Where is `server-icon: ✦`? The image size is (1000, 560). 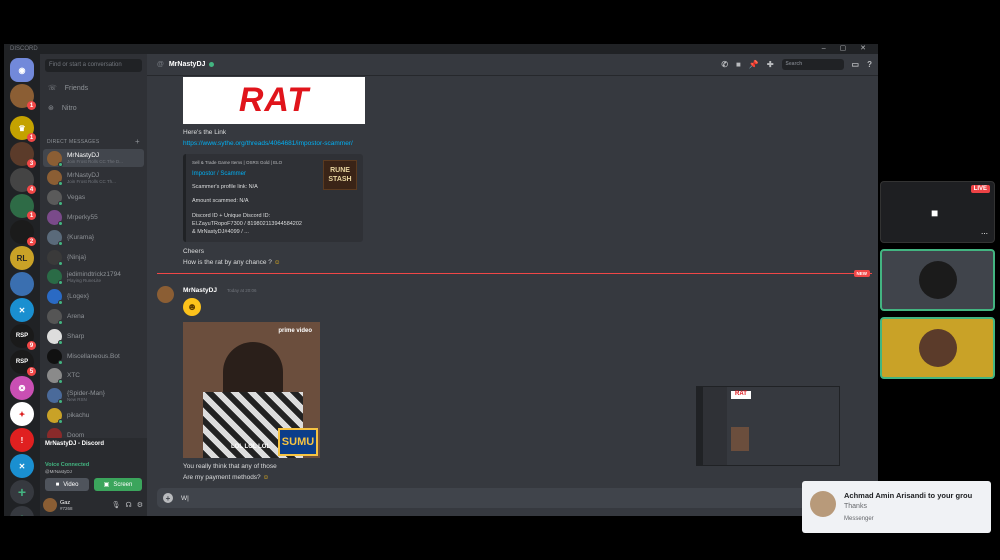 server-icon: ✦ is located at coordinates (22, 414).